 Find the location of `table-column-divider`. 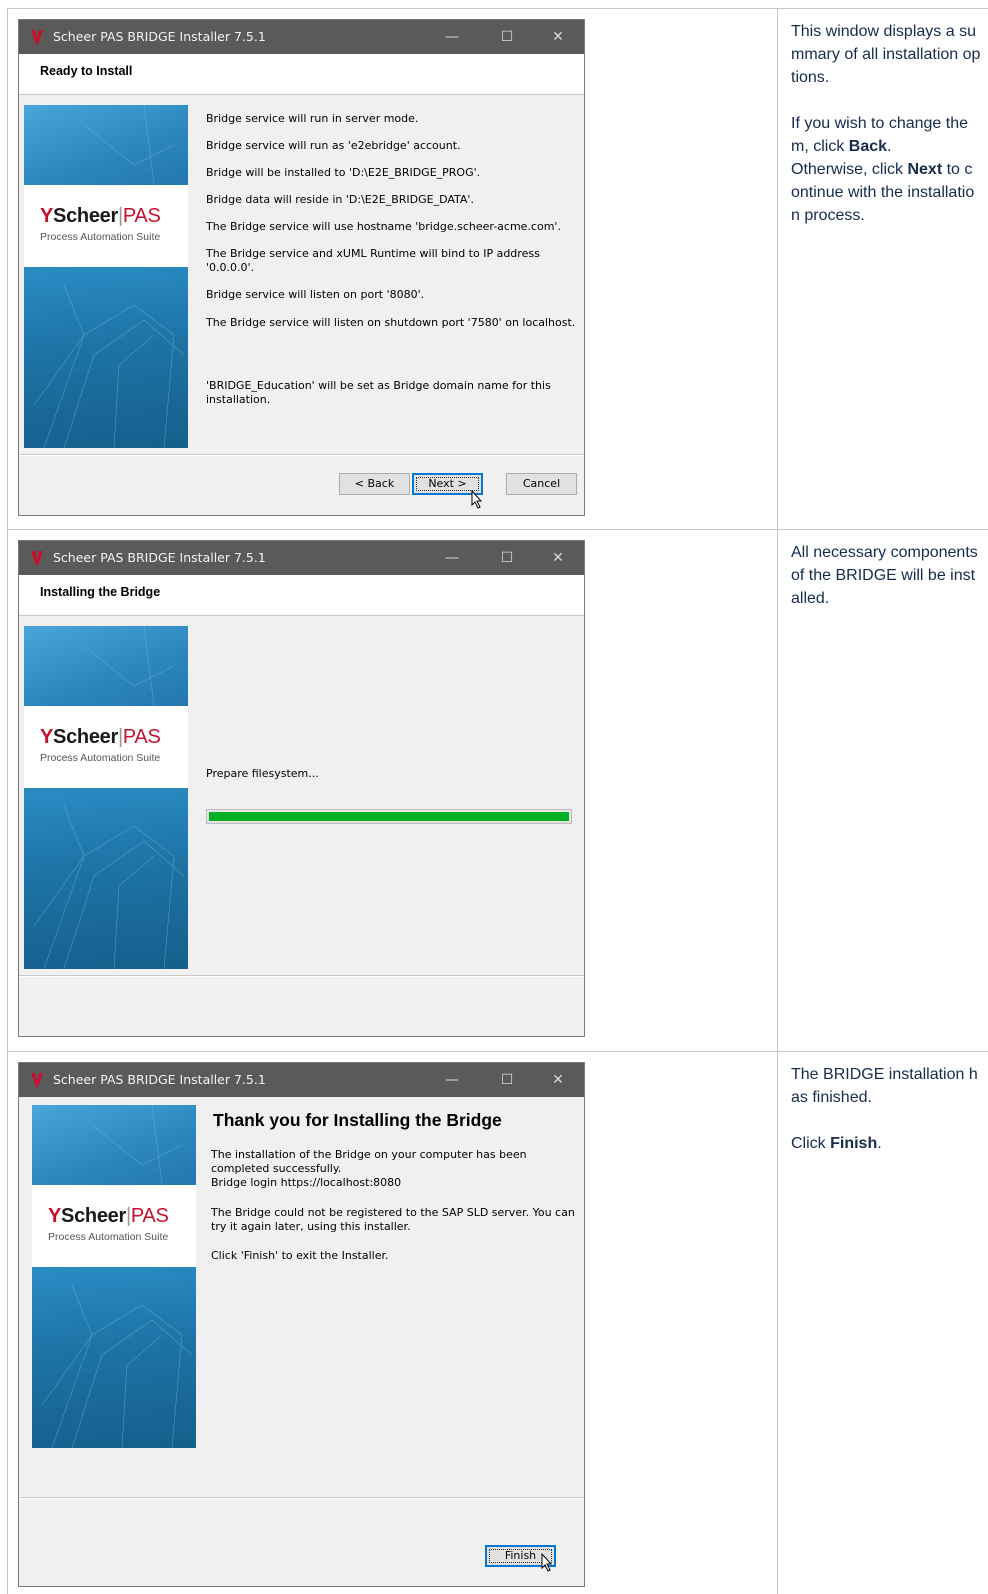

table-column-divider is located at coordinates (777, 801).